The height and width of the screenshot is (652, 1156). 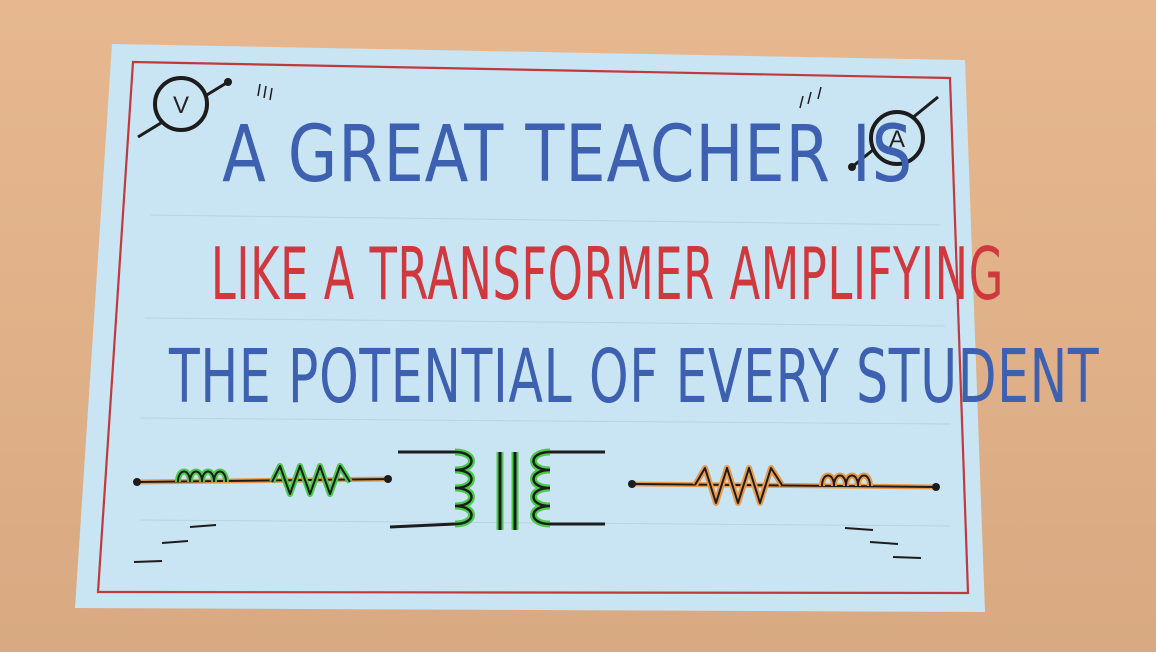 What do you see at coordinates (607, 274) in the screenshot?
I see `headline-line-2: LIKE A TRANSFORMER AMPLIFYING` at bounding box center [607, 274].